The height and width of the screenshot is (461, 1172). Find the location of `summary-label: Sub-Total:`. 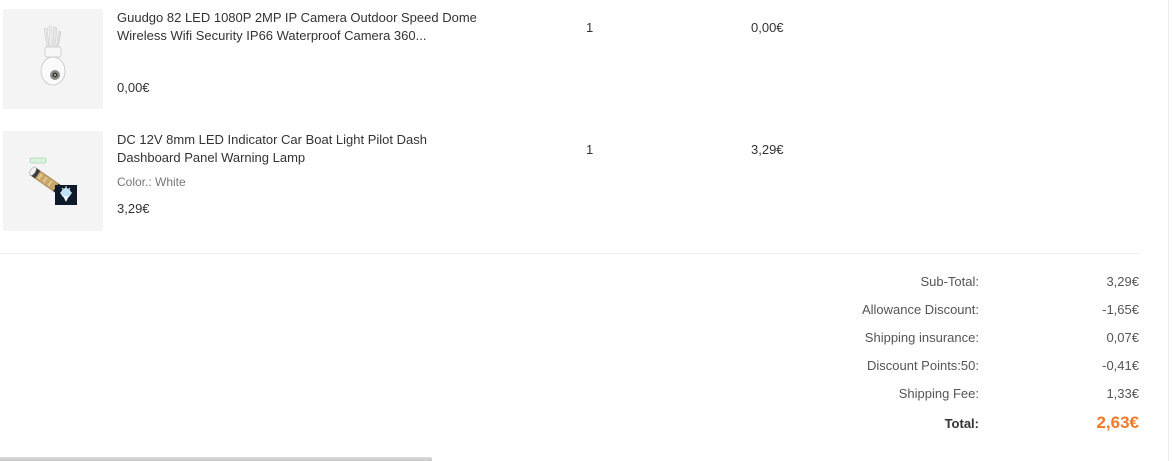

summary-label: Sub-Total: is located at coordinates (949, 281).